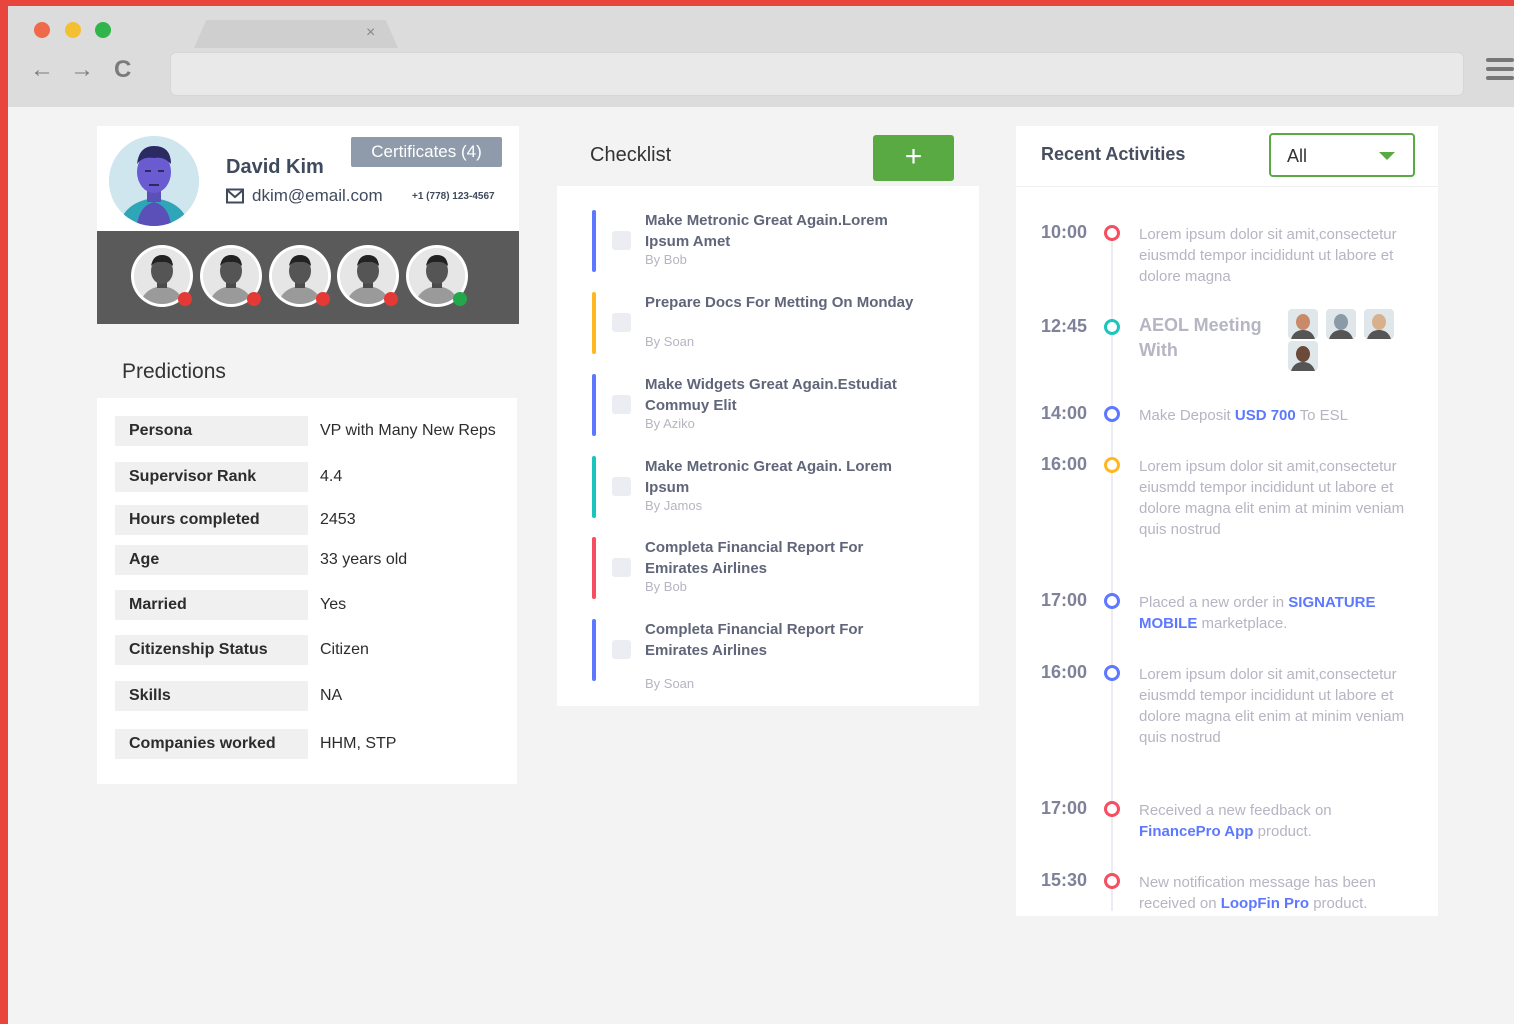 The width and height of the screenshot is (1514, 1024). I want to click on prediction-label: Companies worked, so click(211, 744).